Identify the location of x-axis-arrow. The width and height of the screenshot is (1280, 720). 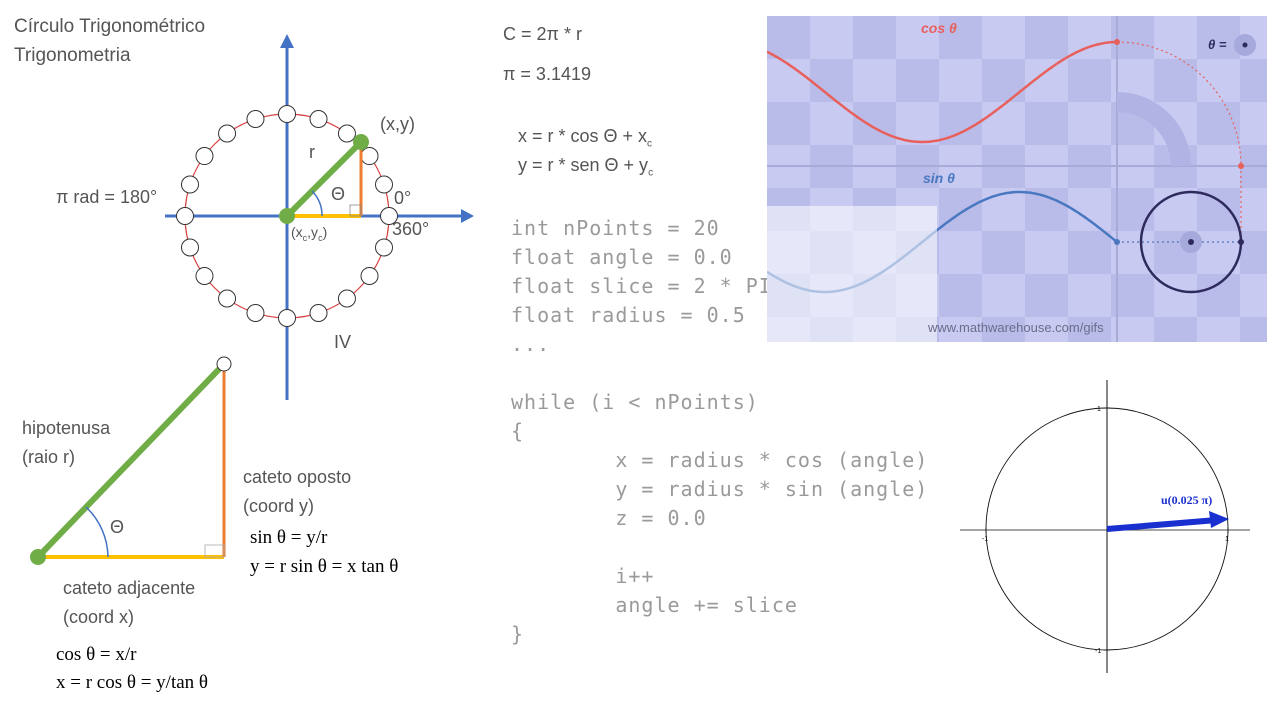
(467, 216).